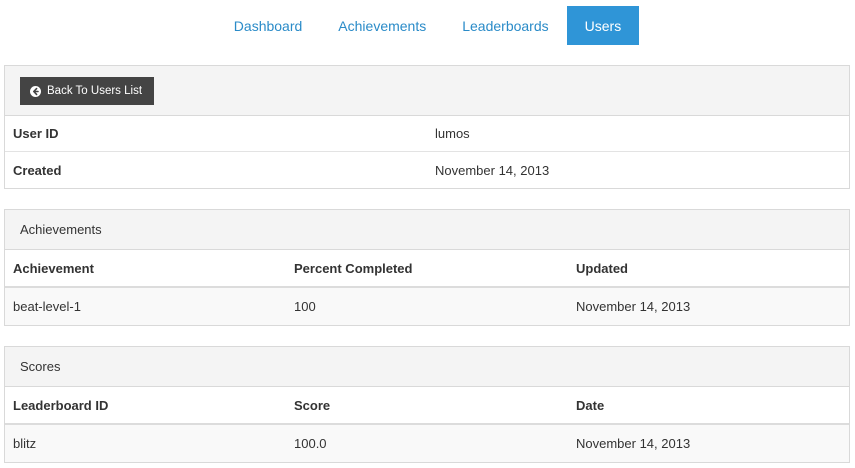  What do you see at coordinates (633, 306) in the screenshot?
I see `updated-date: November 14, 2013` at bounding box center [633, 306].